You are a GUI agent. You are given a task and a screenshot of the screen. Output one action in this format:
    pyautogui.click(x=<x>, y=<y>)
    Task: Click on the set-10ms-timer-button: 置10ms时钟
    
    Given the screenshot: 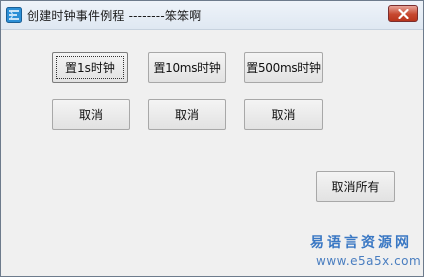 What is the action you would take?
    pyautogui.click(x=187, y=67)
    